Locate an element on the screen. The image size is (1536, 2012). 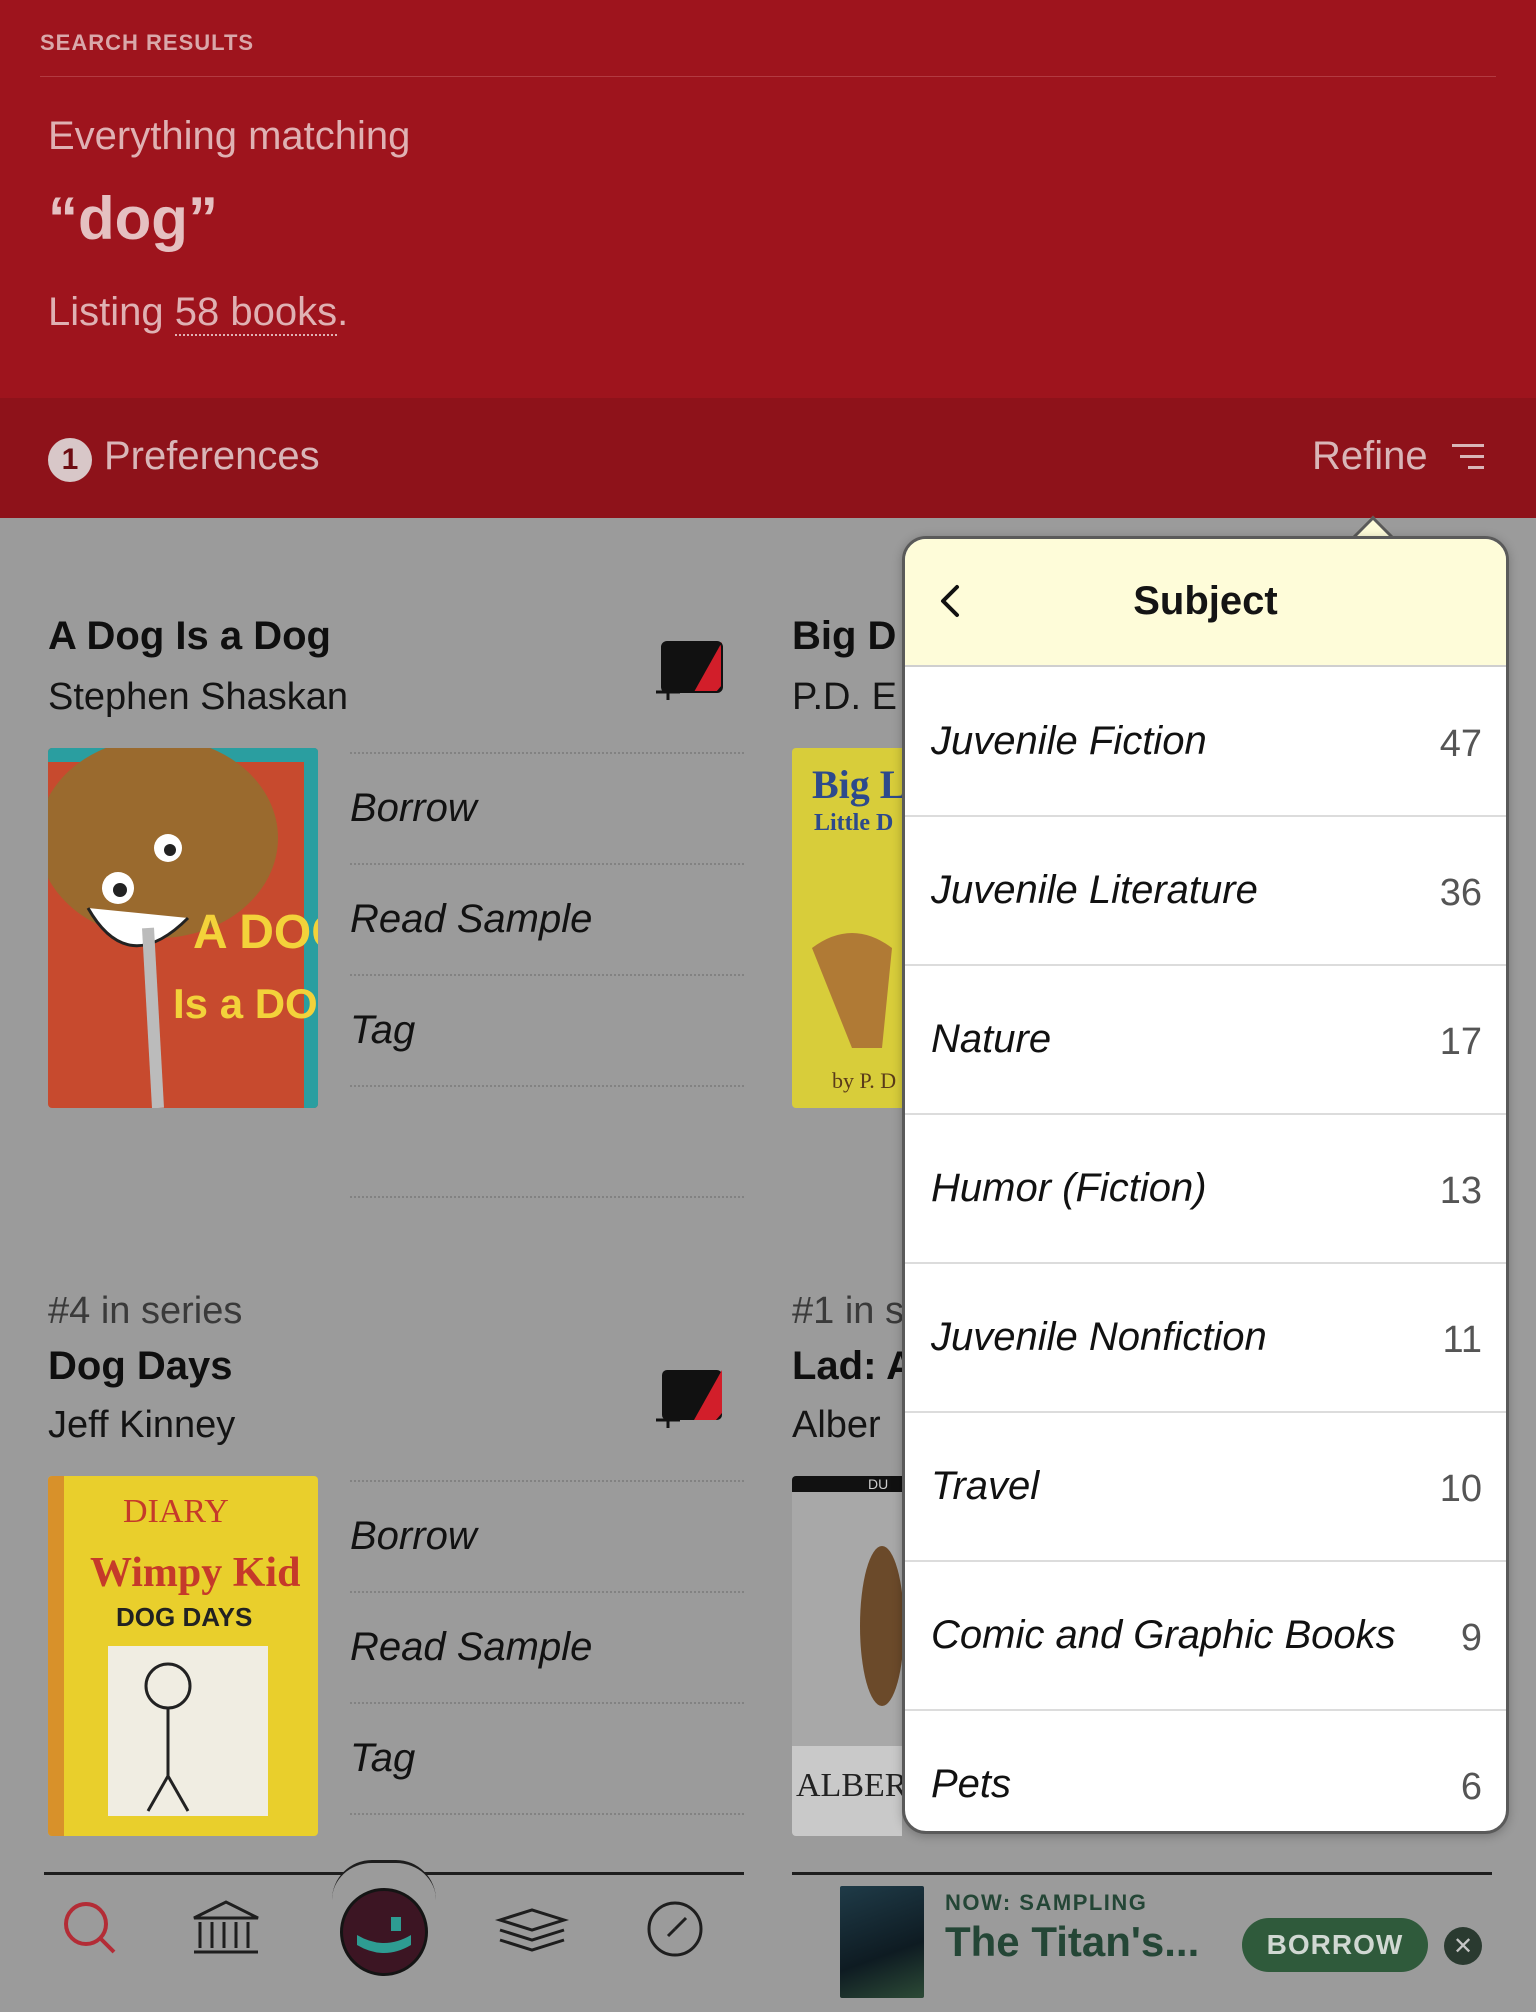
library-icon is located at coordinates (225, 1929).